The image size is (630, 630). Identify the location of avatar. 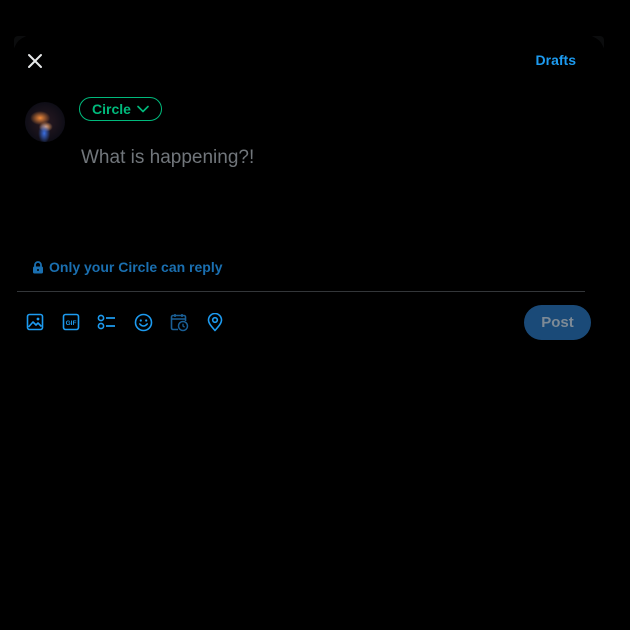
(45, 122).